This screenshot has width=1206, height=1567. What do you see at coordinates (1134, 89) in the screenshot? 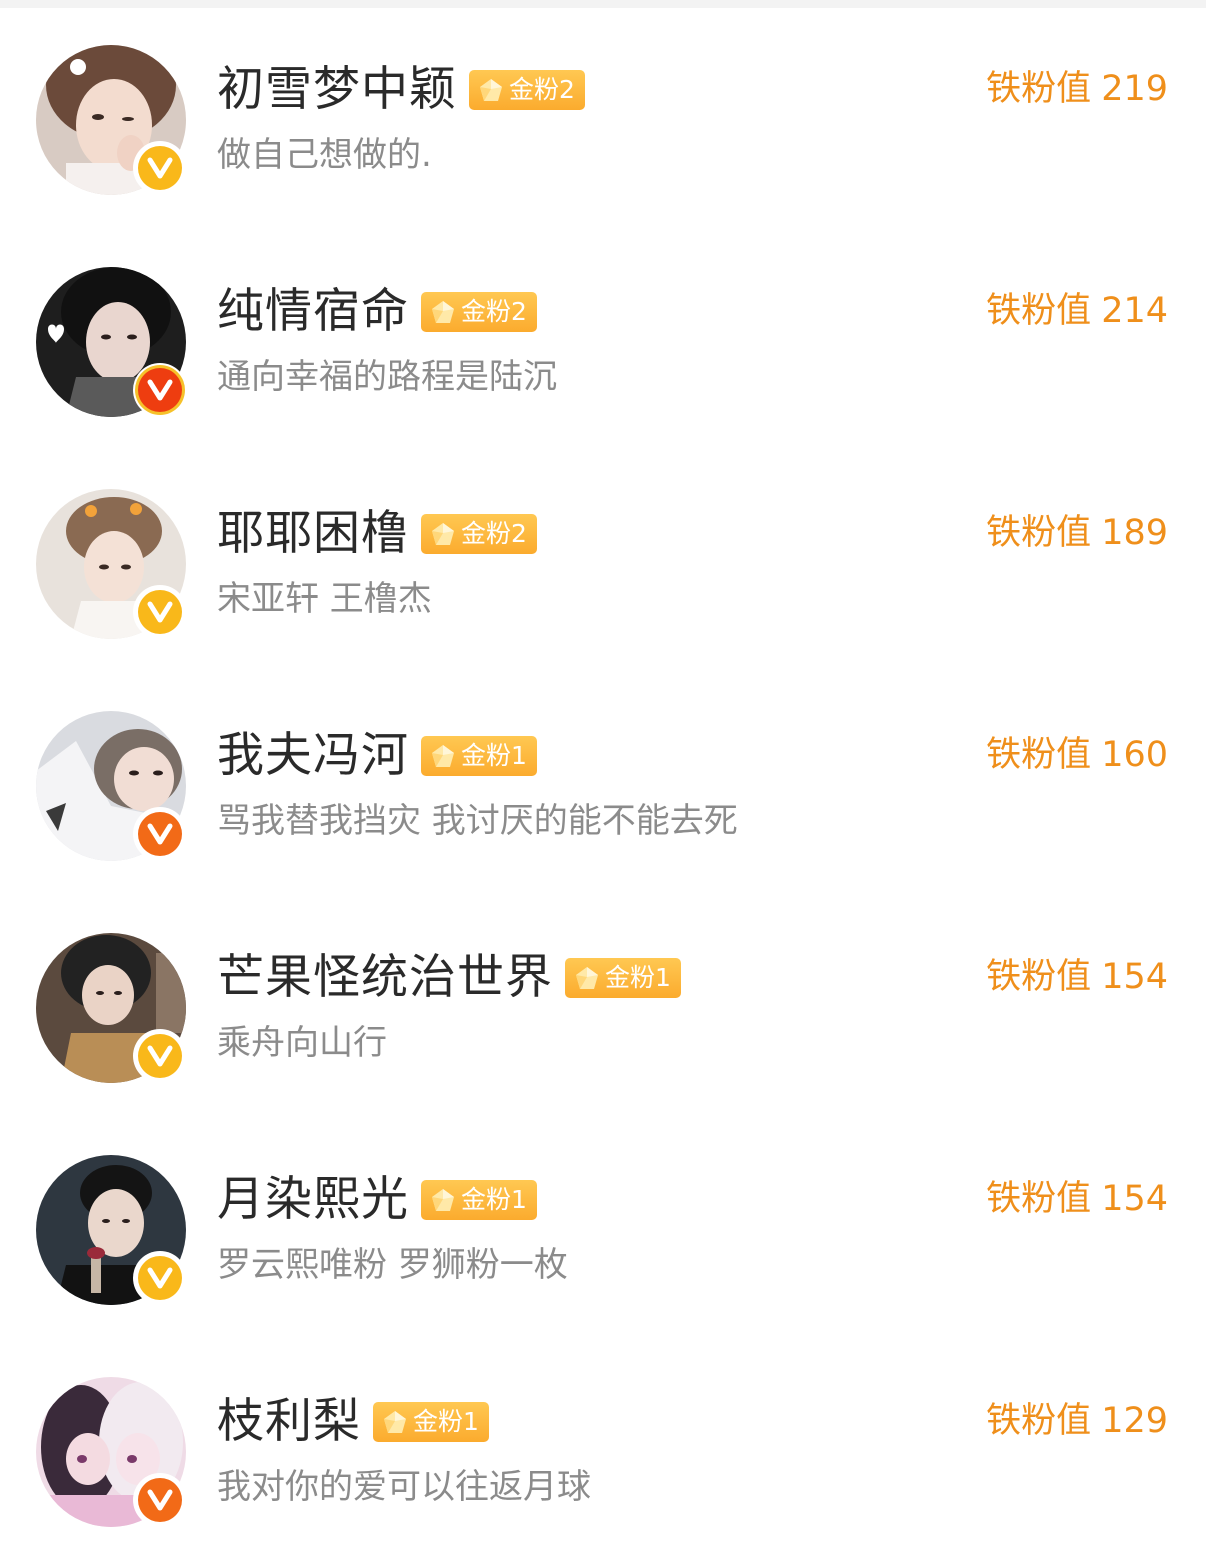
I see `fan-value-number: 219` at bounding box center [1134, 89].